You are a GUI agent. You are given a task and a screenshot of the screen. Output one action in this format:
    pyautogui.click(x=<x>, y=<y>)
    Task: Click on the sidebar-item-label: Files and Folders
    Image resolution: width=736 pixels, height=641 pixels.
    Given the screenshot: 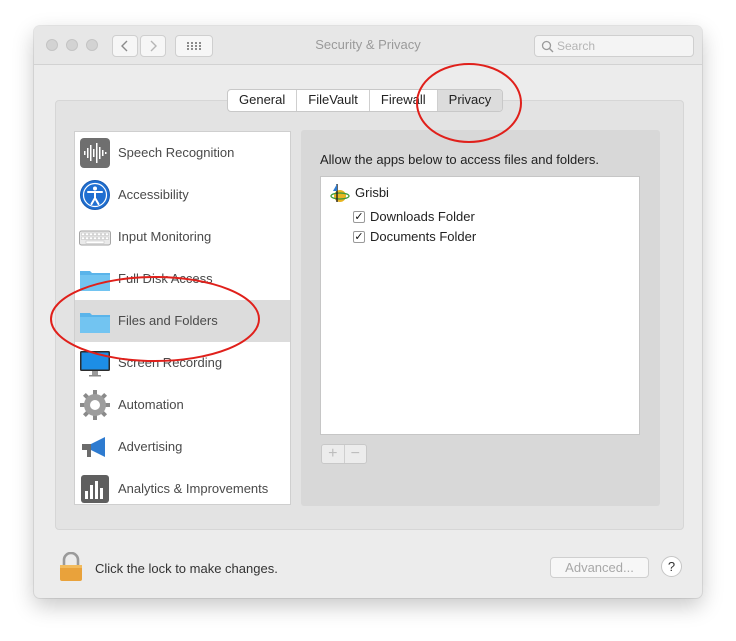 What is the action you would take?
    pyautogui.click(x=168, y=320)
    